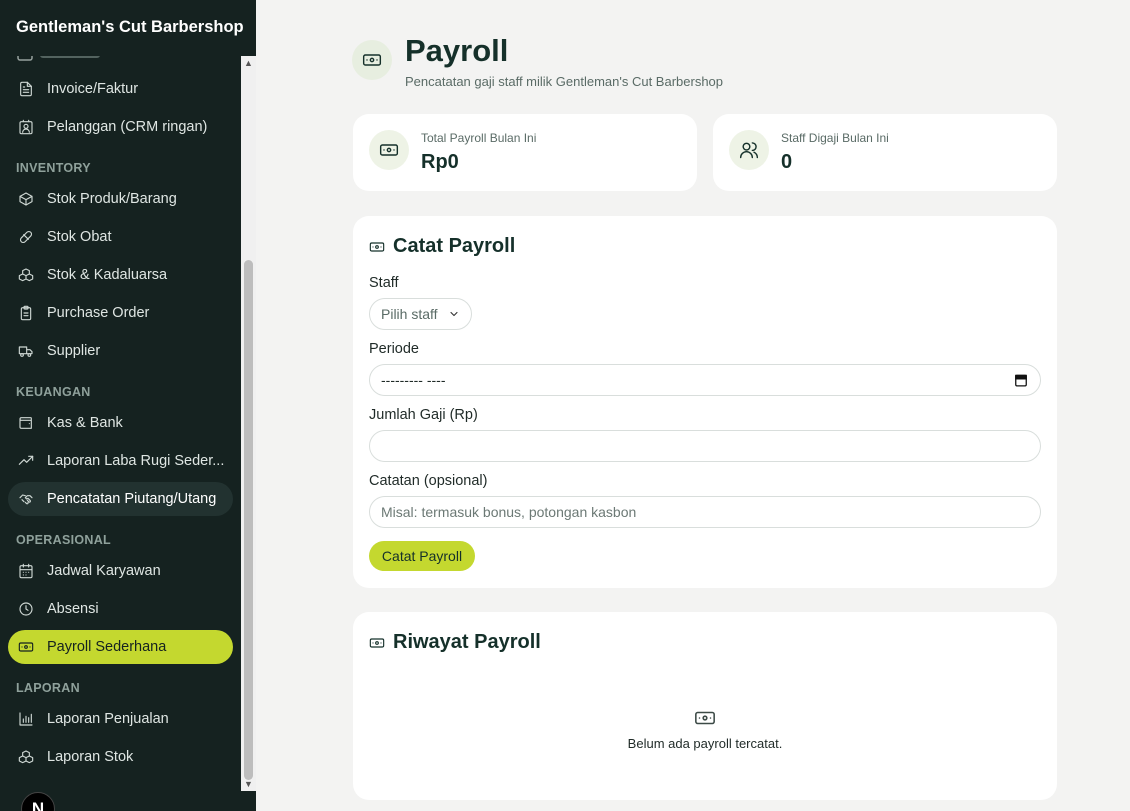 The height and width of the screenshot is (811, 1130). What do you see at coordinates (454, 314) in the screenshot?
I see `chevron-down-icon` at bounding box center [454, 314].